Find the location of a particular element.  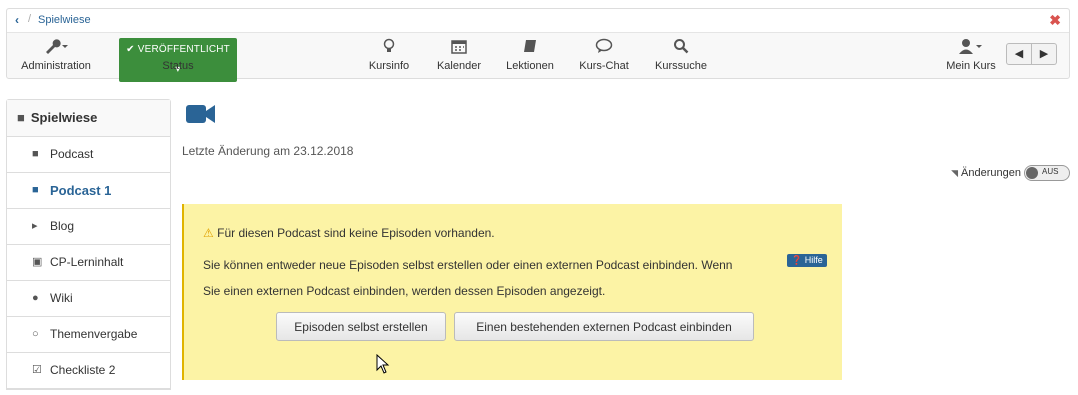

sidebar-root-label: Spielwiese is located at coordinates (64, 117).